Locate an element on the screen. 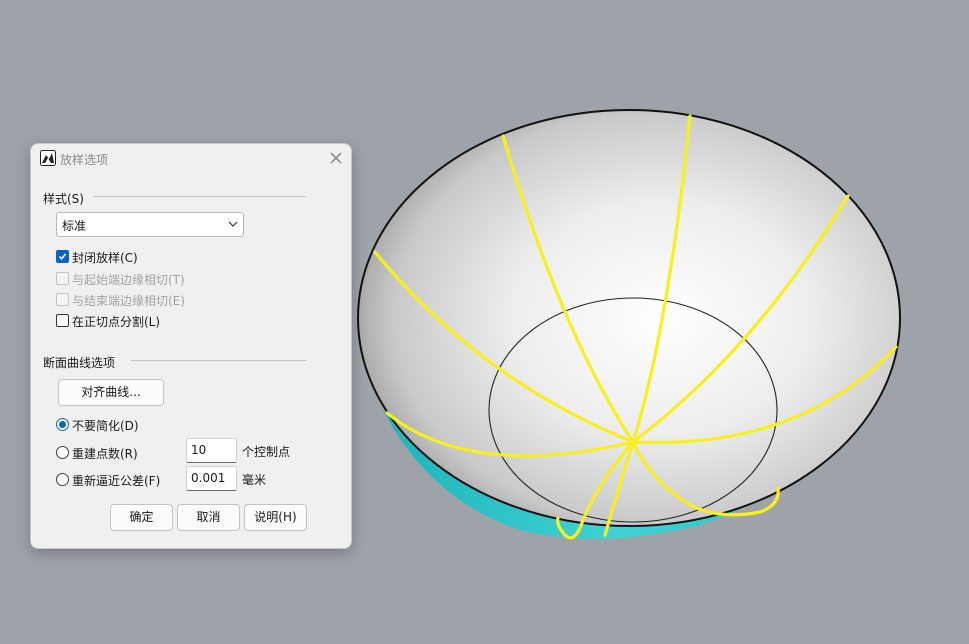  control-points-unit: 个控制点 is located at coordinates (266, 452).